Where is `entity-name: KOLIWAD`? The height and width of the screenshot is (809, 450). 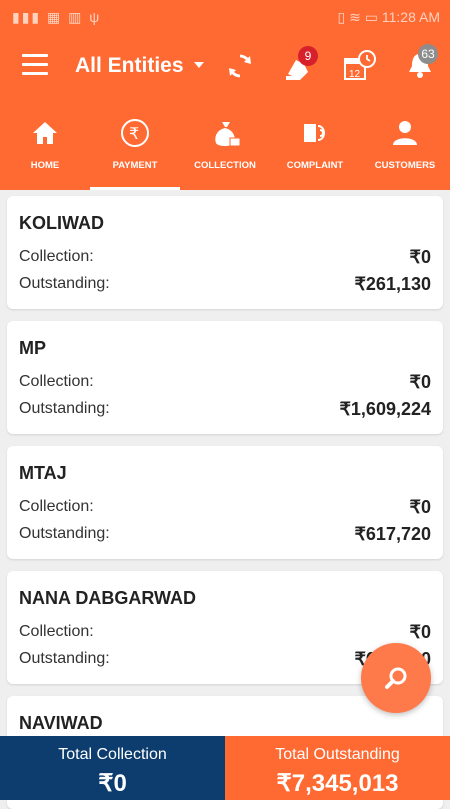
entity-name: KOLIWAD is located at coordinates (61, 223).